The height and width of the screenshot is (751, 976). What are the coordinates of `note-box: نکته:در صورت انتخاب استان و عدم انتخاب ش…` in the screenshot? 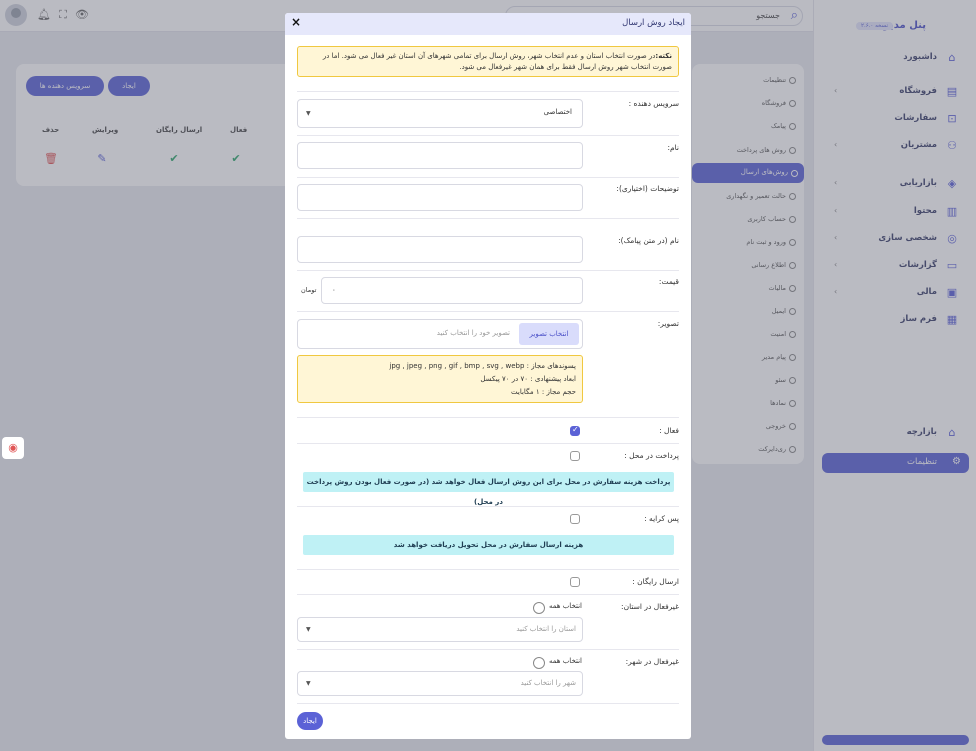 It's located at (488, 61).